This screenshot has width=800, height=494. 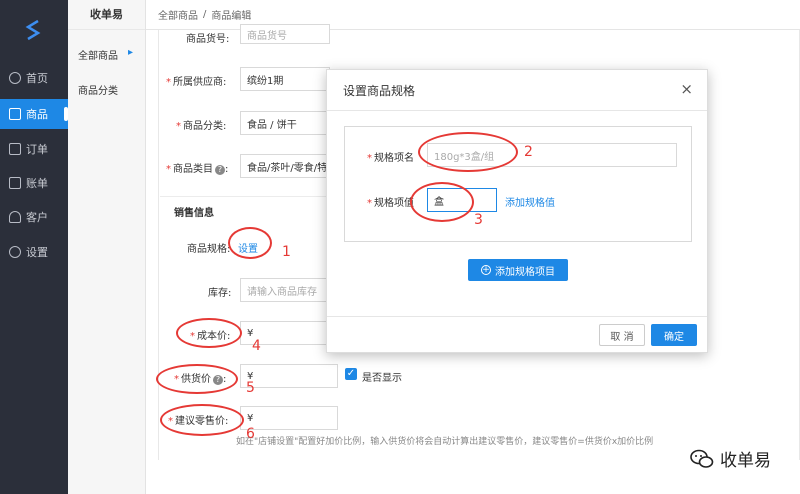 I want to click on nav-item-label: 商品, so click(x=37, y=114).